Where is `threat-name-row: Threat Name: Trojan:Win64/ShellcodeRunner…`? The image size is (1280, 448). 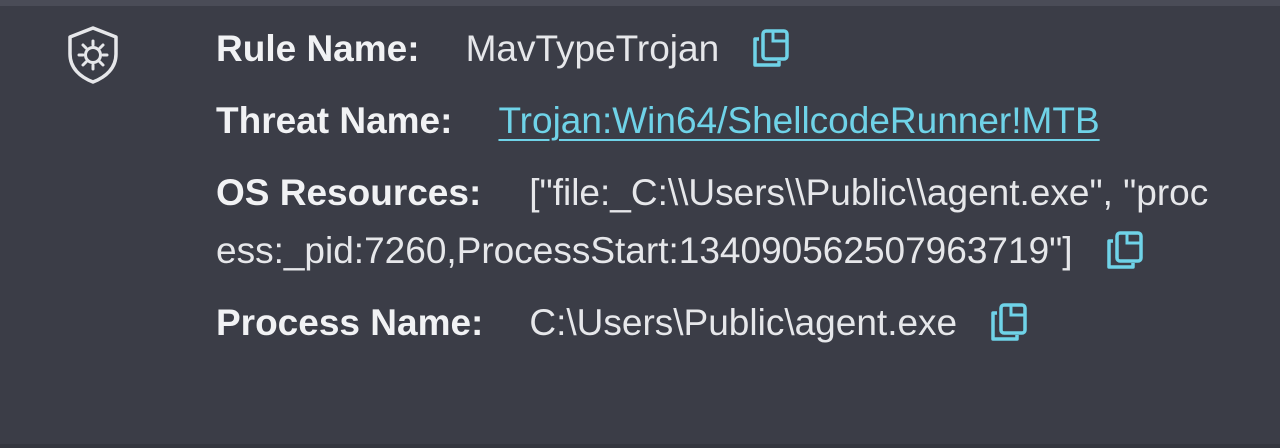
threat-name-row: Threat Name: Trojan:Win64/ShellcodeRunner… is located at coordinates (736, 121).